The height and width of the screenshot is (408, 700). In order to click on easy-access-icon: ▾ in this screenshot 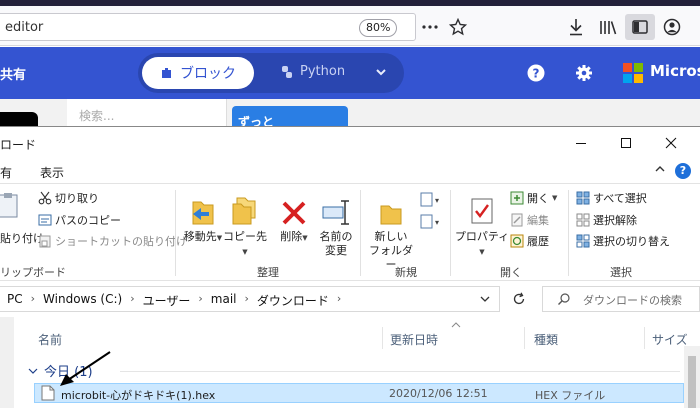, I will do `click(431, 222)`.